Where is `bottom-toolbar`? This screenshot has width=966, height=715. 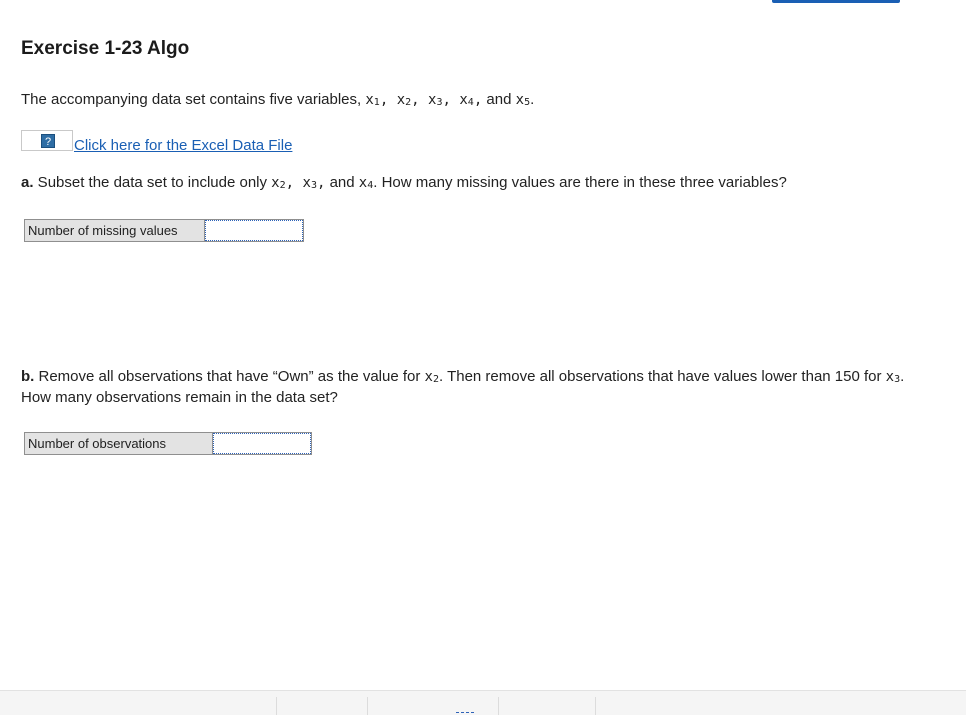
bottom-toolbar is located at coordinates (483, 702).